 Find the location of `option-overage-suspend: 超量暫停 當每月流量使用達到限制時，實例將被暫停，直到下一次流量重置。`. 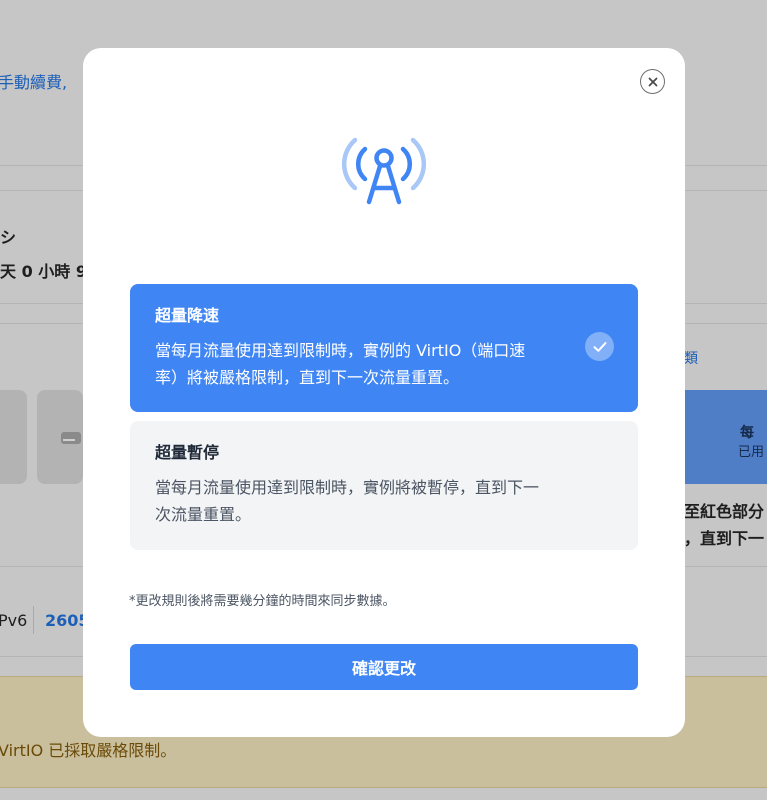

option-overage-suspend: 超量暫停 當每月流量使用達到限制時，實例將被暫停，直到下一次流量重置。 is located at coordinates (384, 485).